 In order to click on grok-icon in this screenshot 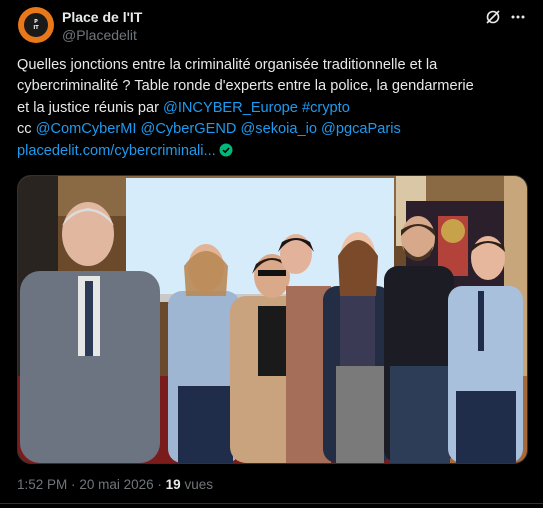, I will do `click(493, 17)`.